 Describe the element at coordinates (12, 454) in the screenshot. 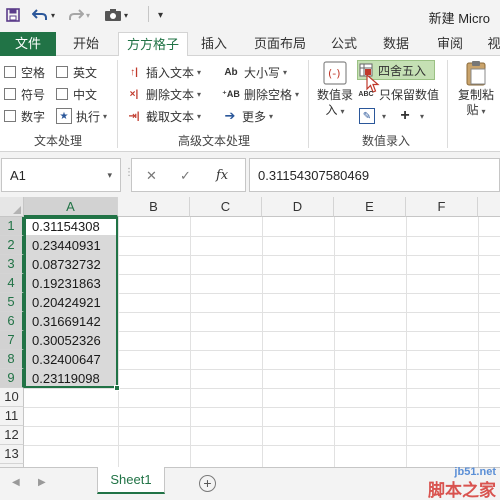

I see `row-header-13: 13` at that location.